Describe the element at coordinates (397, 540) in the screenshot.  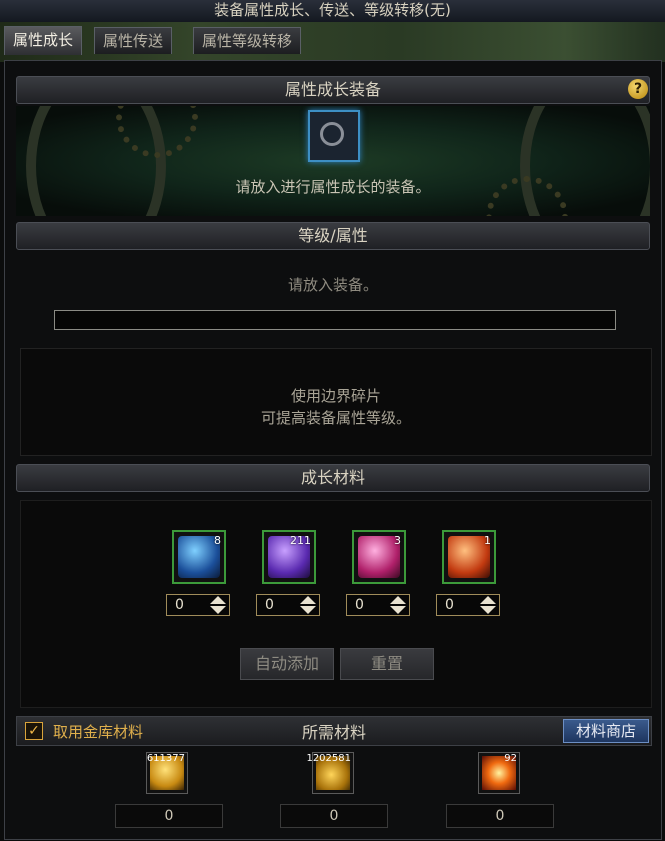
I see `material-count: 3` at that location.